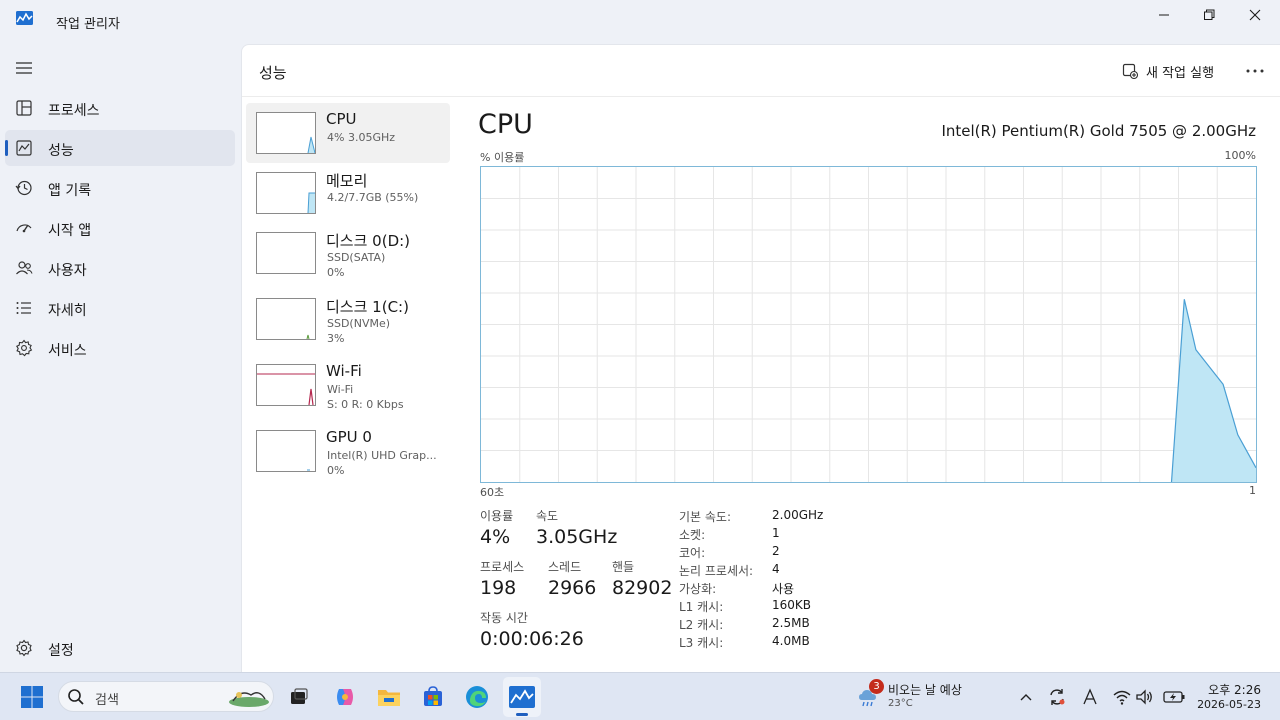 This screenshot has height=720, width=1280. I want to click on spec-value: 2.00GHz, so click(798, 515).